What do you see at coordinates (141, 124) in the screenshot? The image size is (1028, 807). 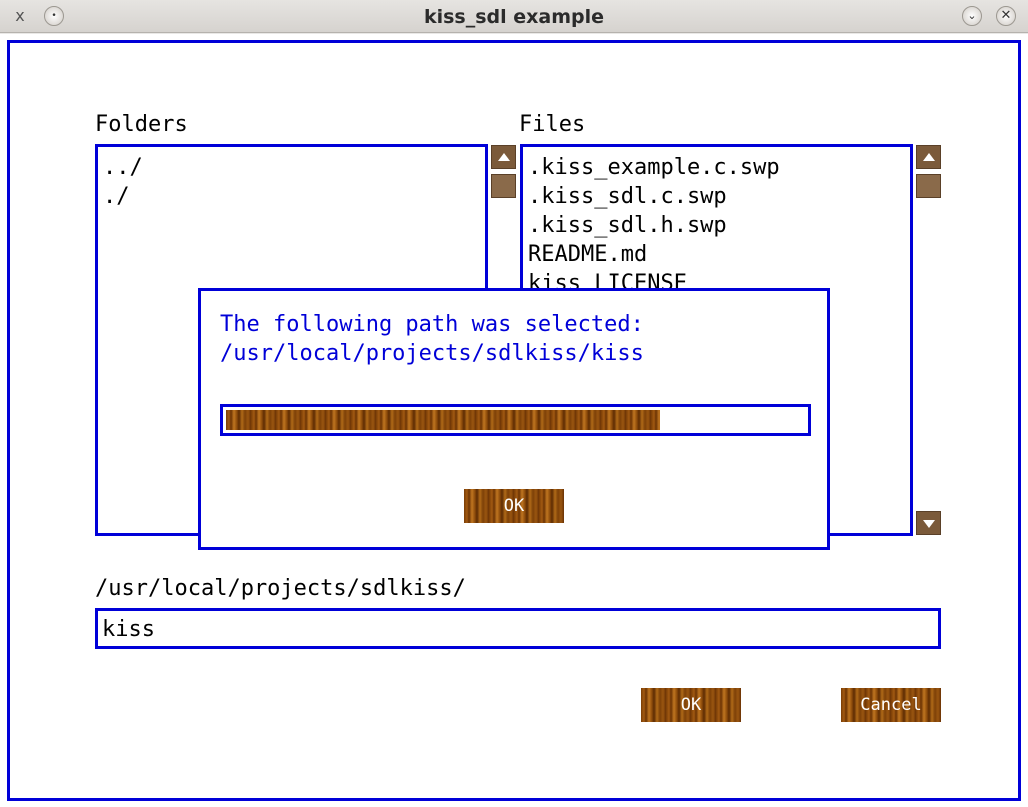 I see `folders-label: Folders` at bounding box center [141, 124].